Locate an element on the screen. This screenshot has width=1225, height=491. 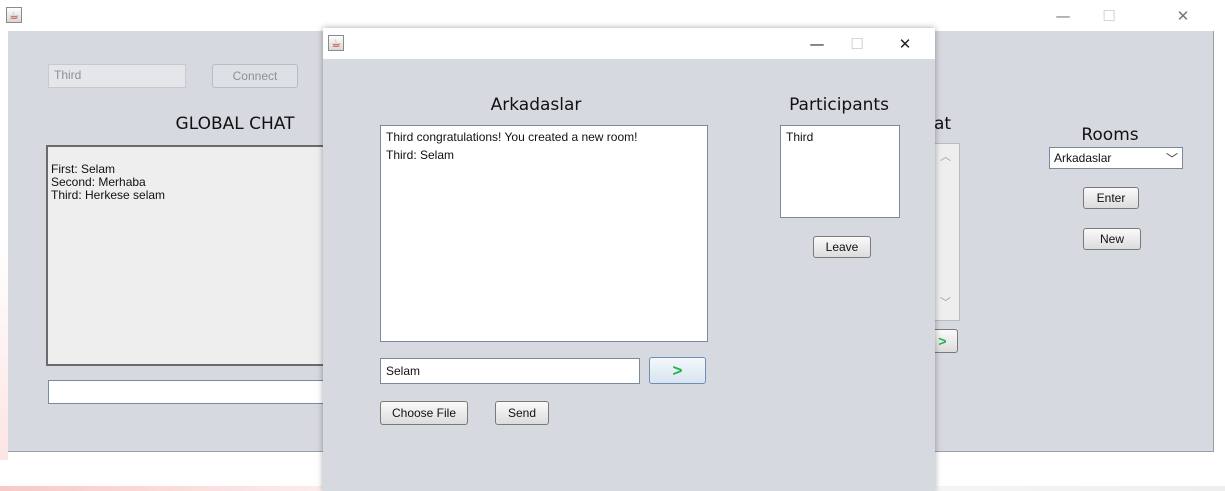
participant-item: Third is located at coordinates (800, 137).